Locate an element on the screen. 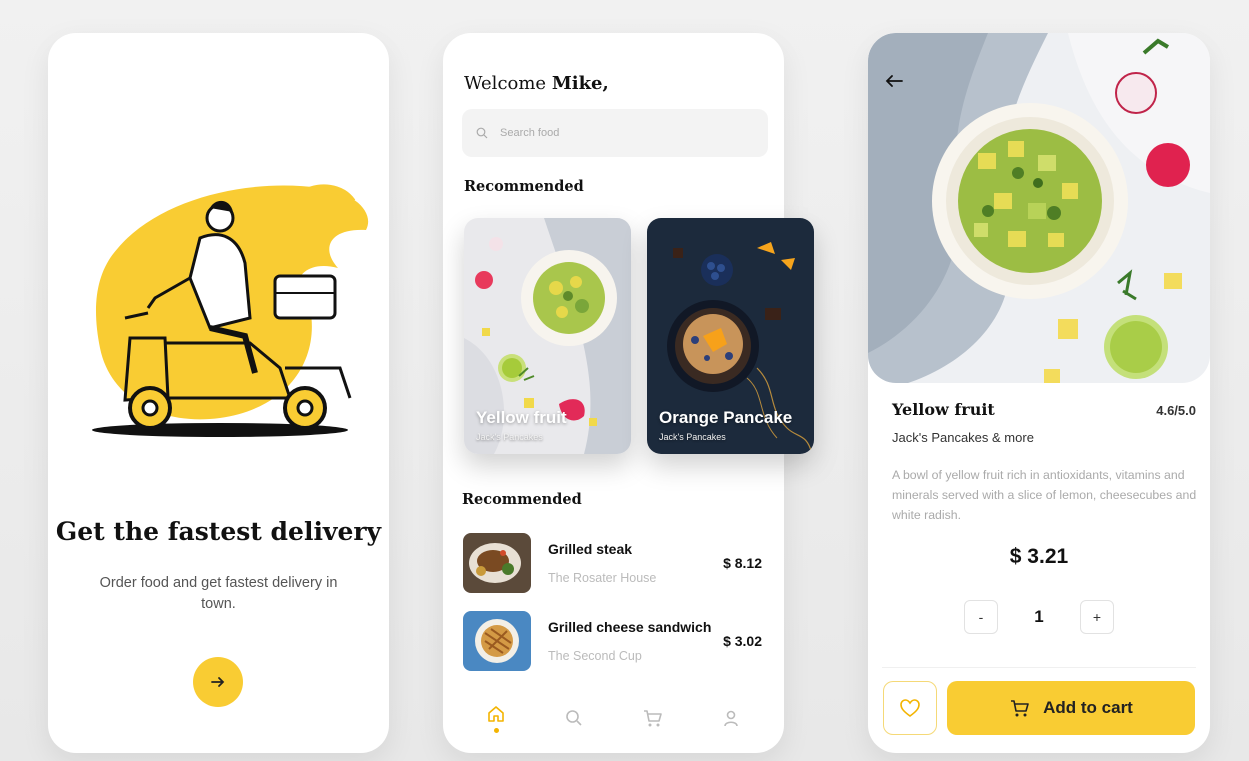 The width and height of the screenshot is (1249, 761). nav-home is located at coordinates (496, 718).